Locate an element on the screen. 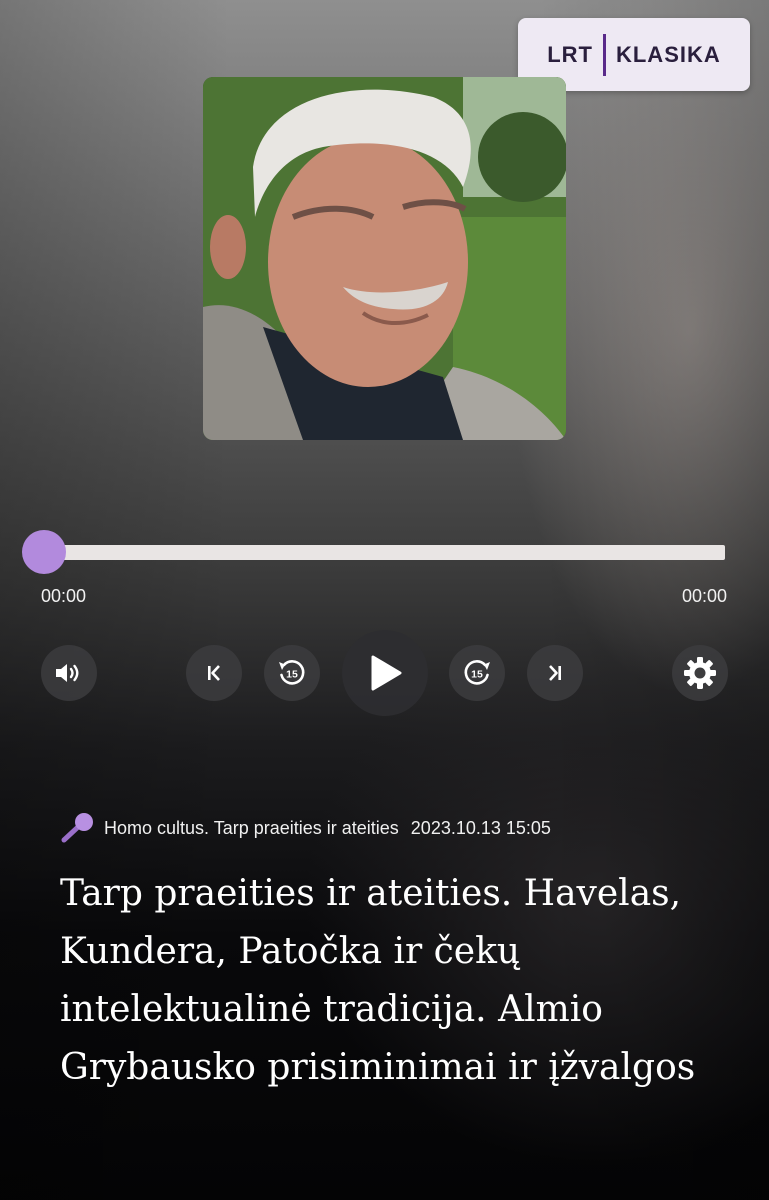 The image size is (769, 1200). episode-cover-image is located at coordinates (384, 258).